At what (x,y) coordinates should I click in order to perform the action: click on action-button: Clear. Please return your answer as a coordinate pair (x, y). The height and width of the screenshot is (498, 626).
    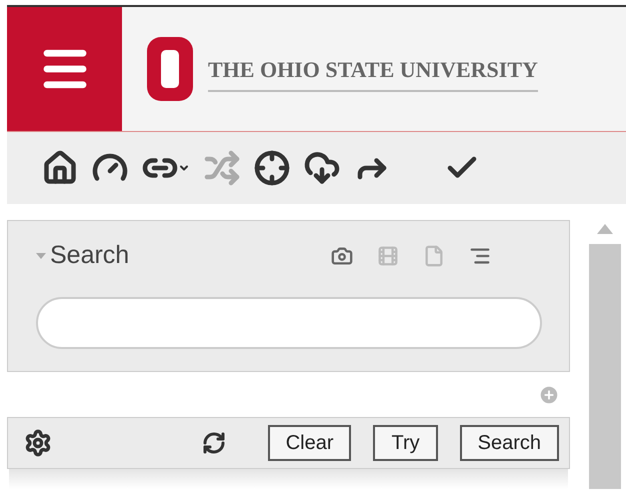
    Looking at the image, I should click on (310, 443).